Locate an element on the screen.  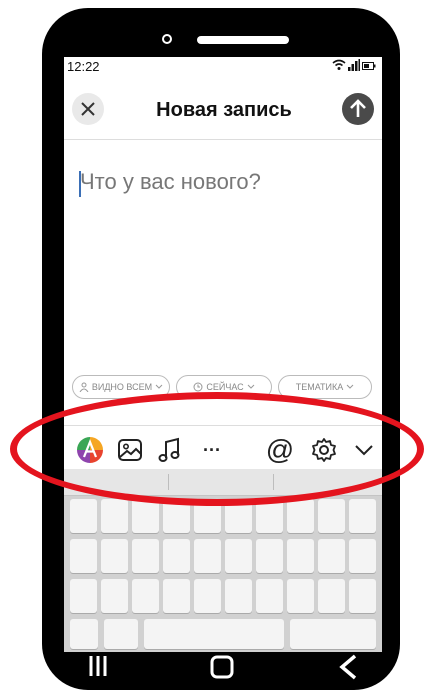
visibility-pill: ВИДНО ВСЕМ is located at coordinates (121, 387).